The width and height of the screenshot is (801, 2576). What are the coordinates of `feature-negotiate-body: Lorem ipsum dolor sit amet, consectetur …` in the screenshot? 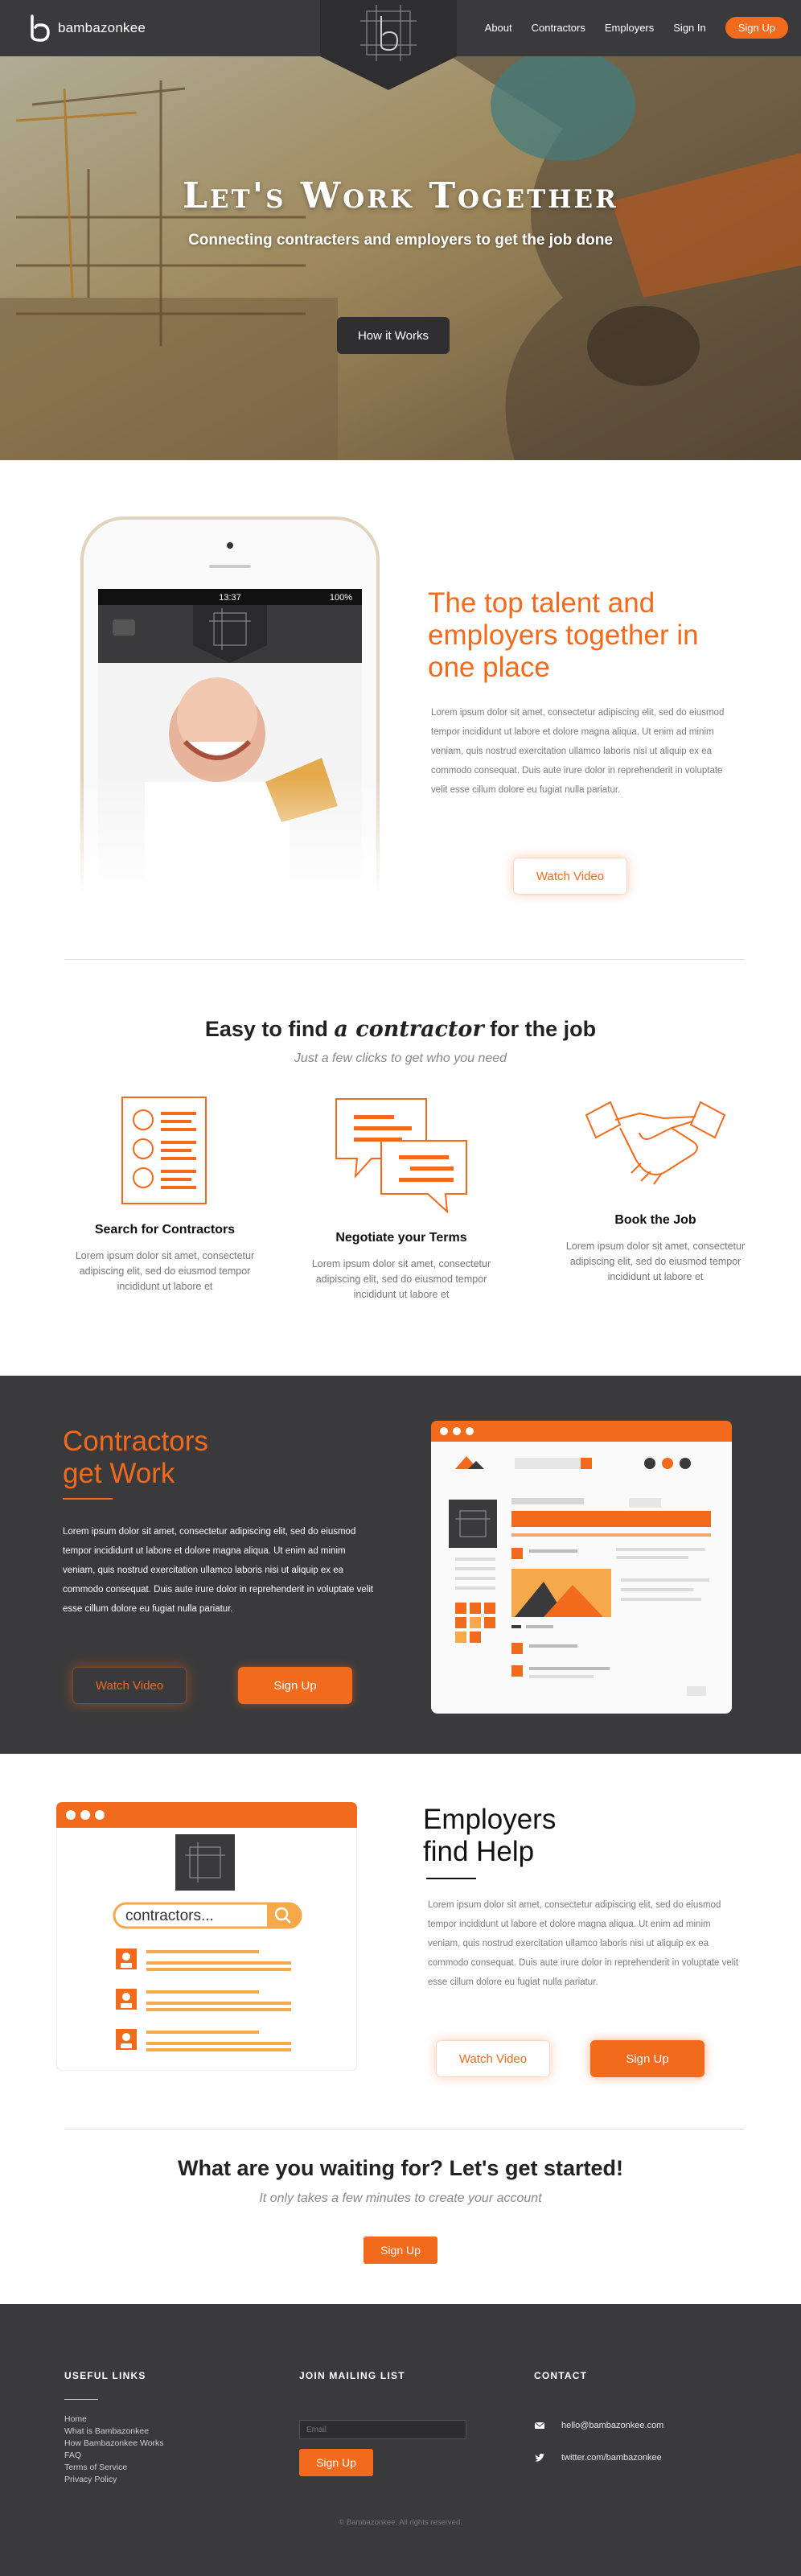 It's located at (401, 1279).